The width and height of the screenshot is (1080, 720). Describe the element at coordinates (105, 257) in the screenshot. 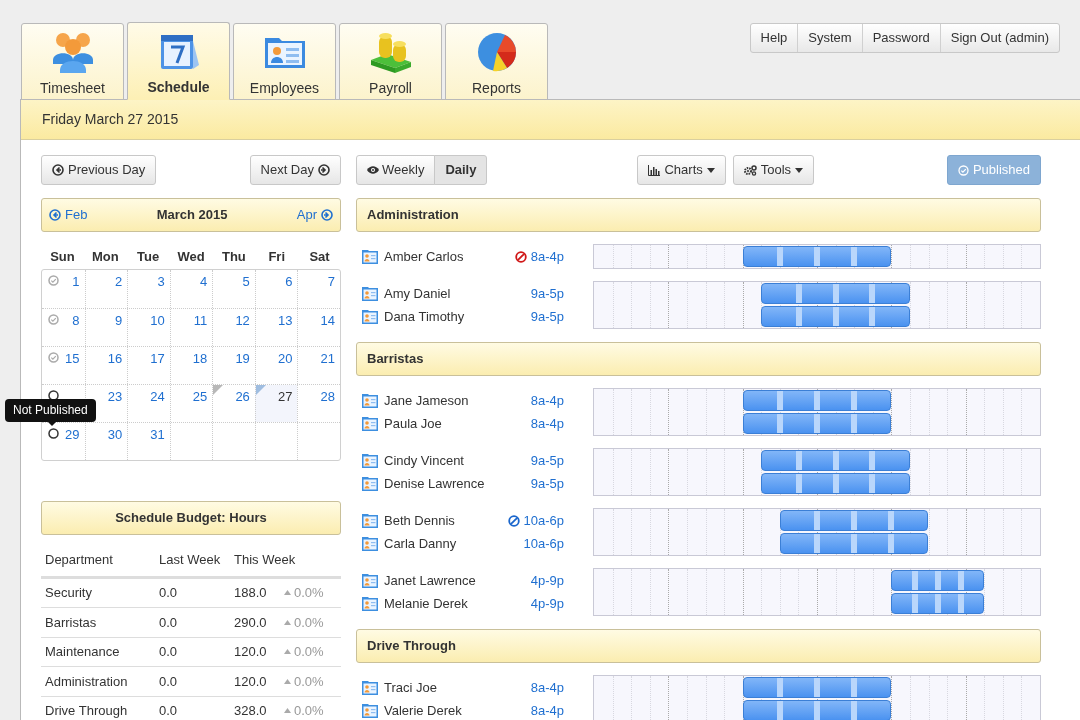

I see `weekday-label: Mon` at that location.